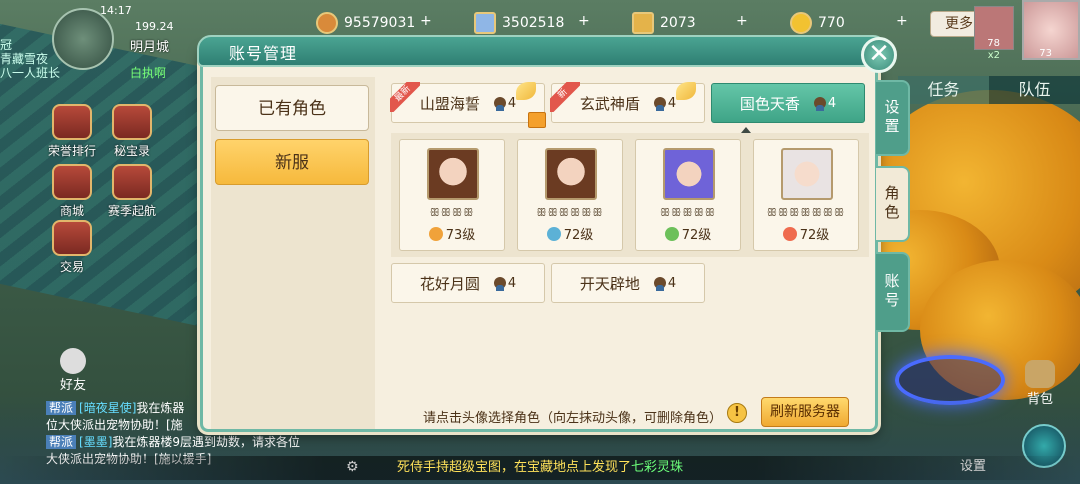 This screenshot has width=1080, height=484. I want to click on task-team-tabs: 任务 队伍, so click(989, 90).